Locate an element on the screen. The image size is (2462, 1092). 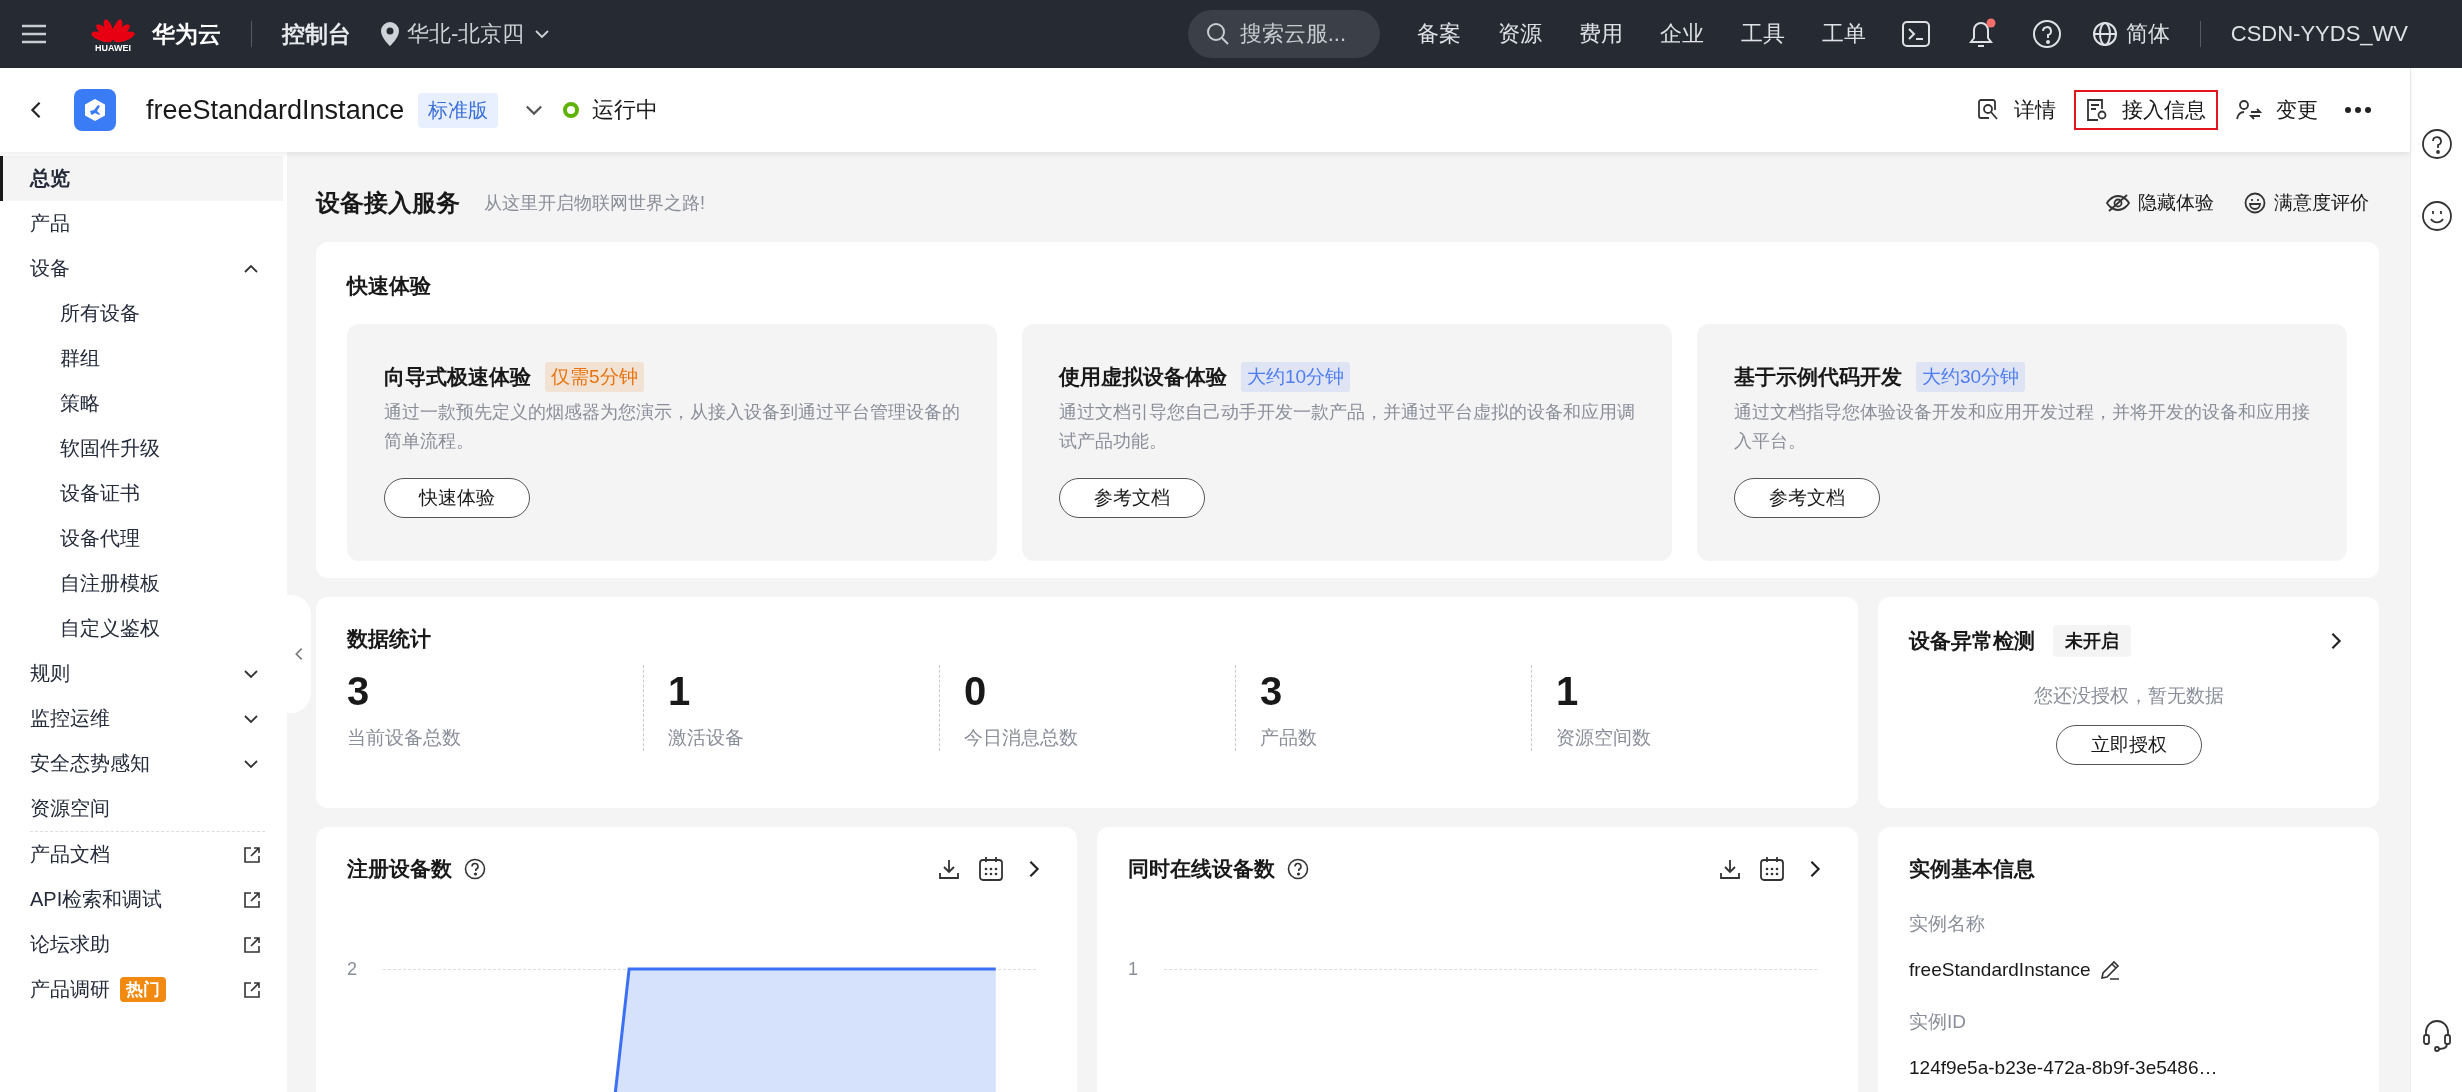
sidebar-item: 规则 is located at coordinates (141, 673).